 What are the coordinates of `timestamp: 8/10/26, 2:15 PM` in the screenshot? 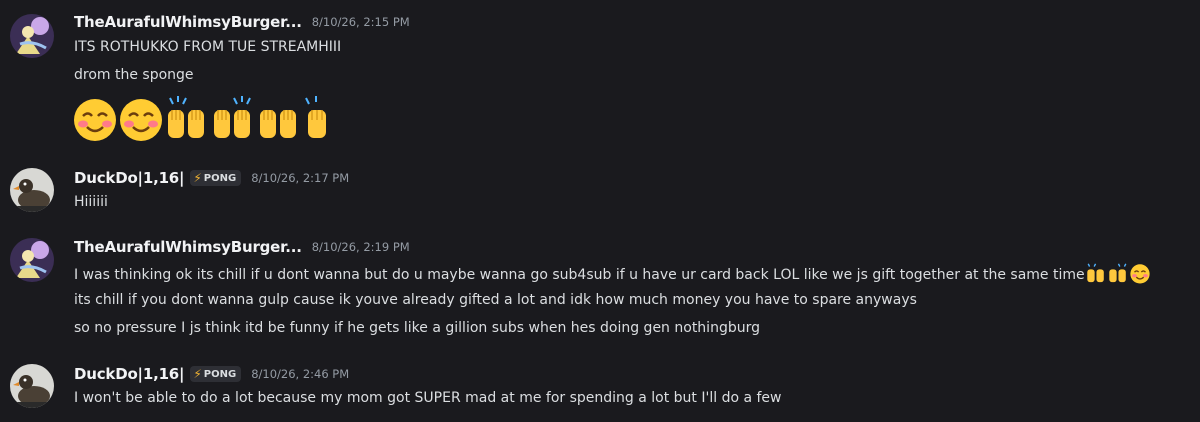 It's located at (361, 22).